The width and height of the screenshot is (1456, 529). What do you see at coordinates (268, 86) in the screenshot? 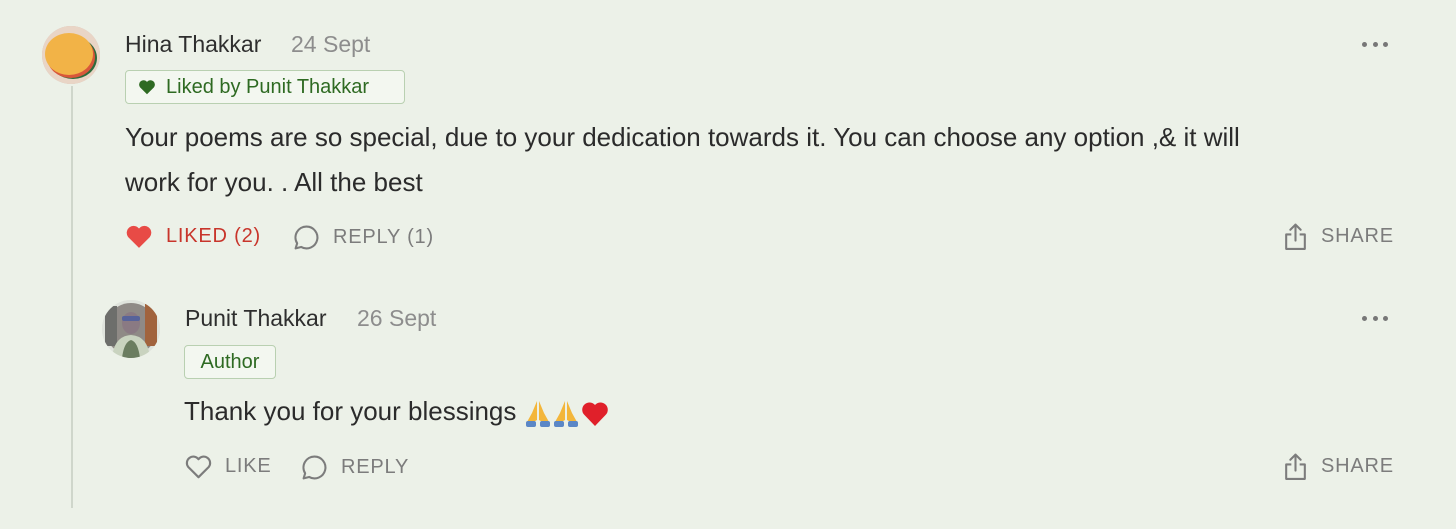
I see `liked-by-label: Liked by Punit Thakkar` at bounding box center [268, 86].